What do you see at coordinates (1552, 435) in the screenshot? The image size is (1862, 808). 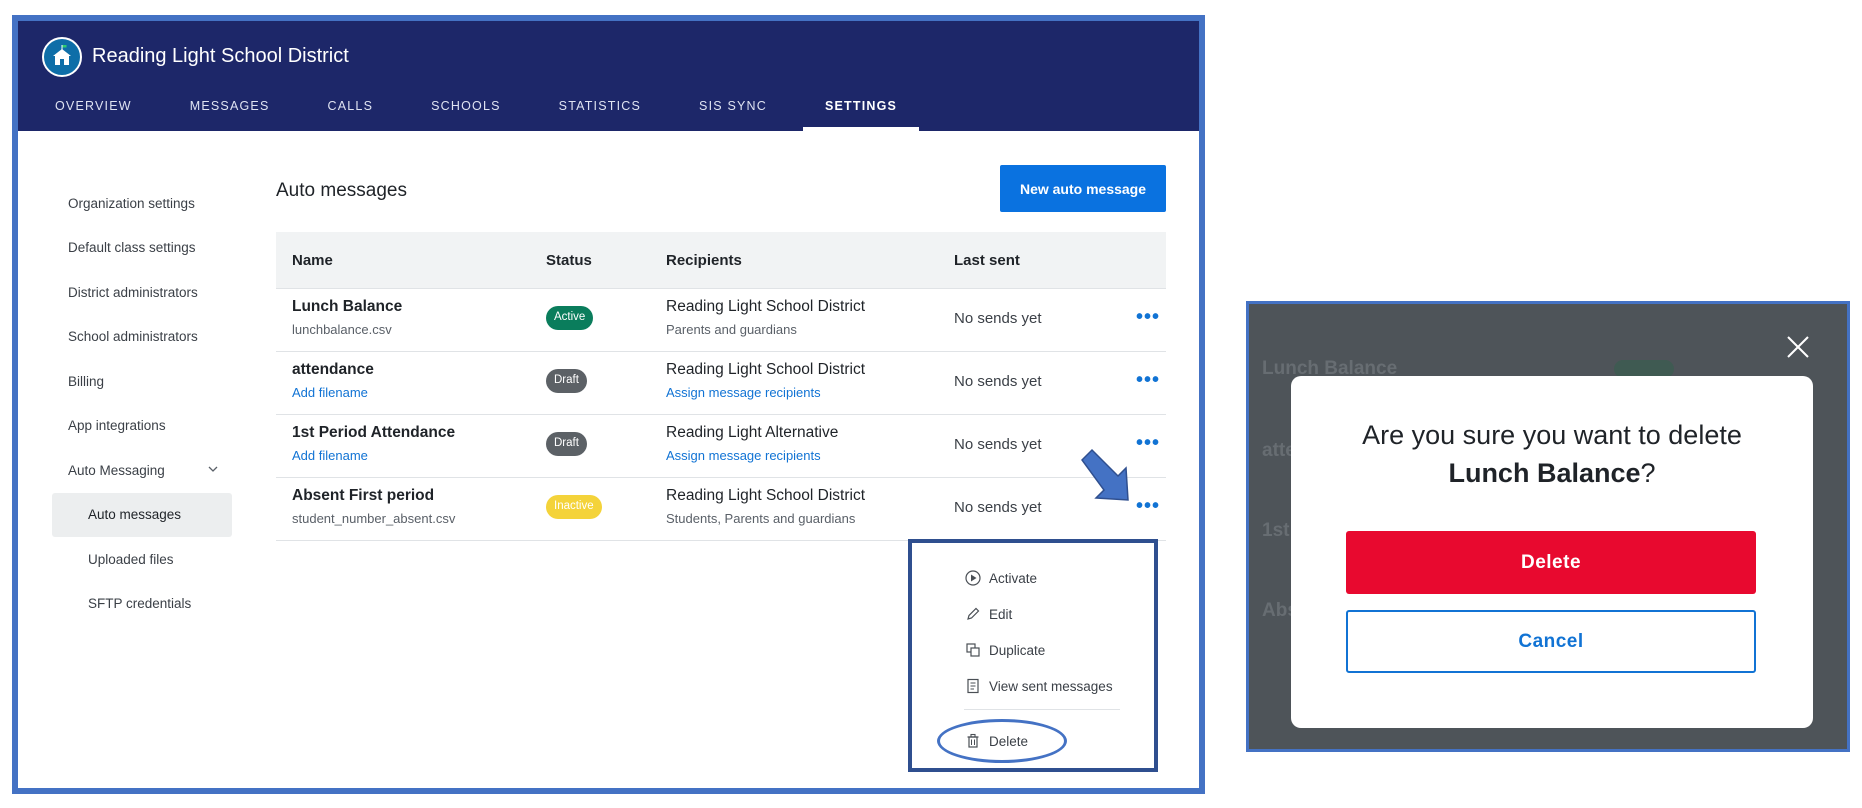 I see `dialog-question: Are you sure you want to delete` at bounding box center [1552, 435].